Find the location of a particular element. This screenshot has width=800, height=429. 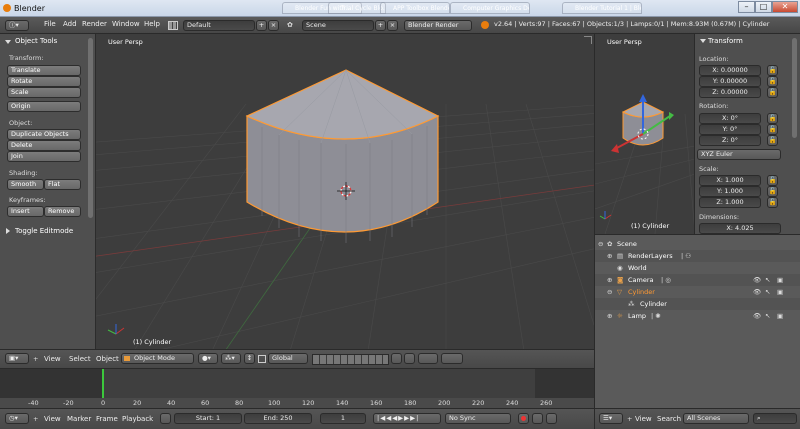

lock-rotation-y: 🔓 is located at coordinates (772, 129).